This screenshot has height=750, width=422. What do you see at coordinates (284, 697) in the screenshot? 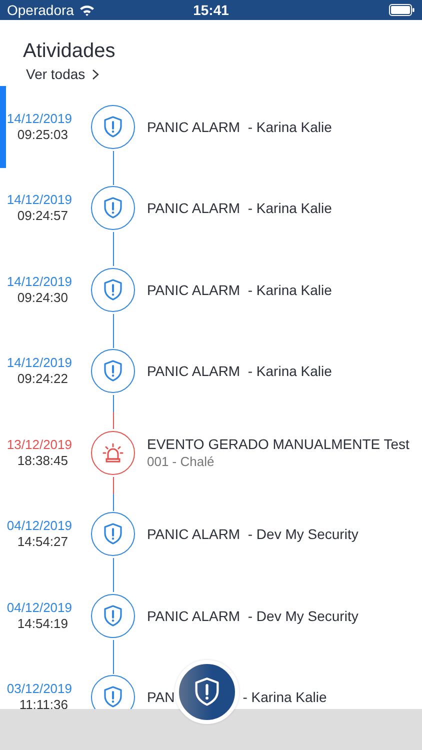
I see `event-title: - Karina Kalie` at bounding box center [284, 697].